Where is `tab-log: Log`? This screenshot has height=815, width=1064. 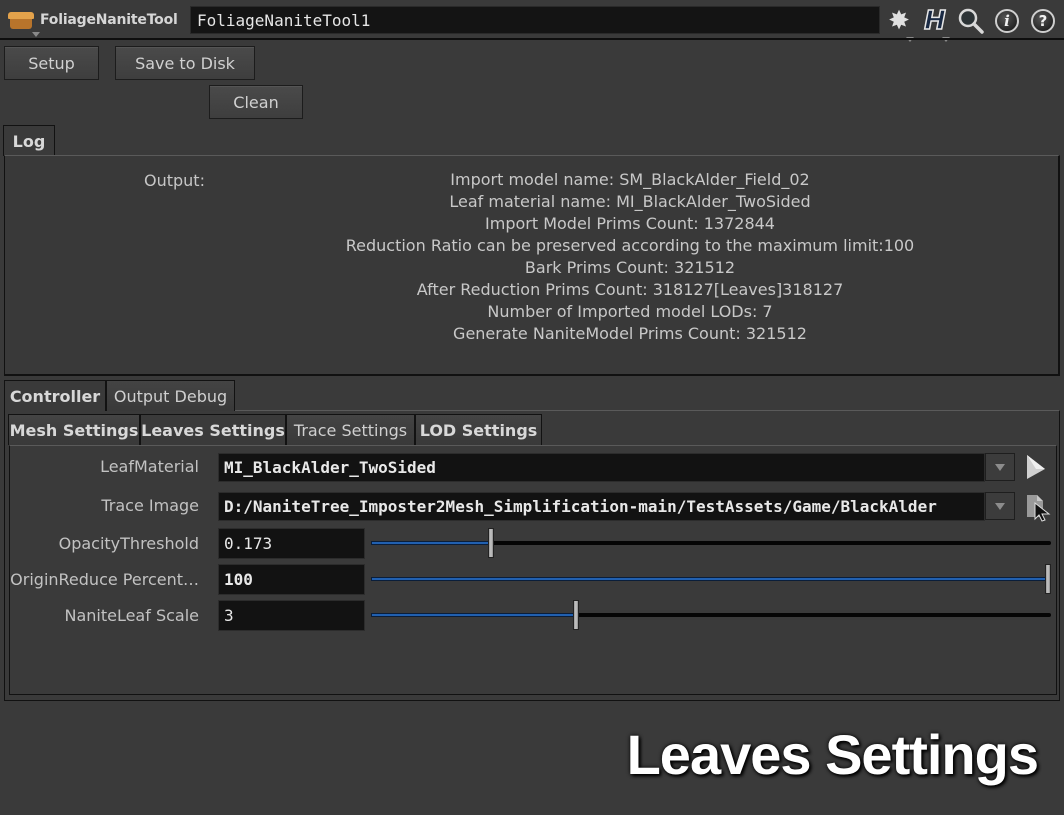 tab-log: Log is located at coordinates (29, 140).